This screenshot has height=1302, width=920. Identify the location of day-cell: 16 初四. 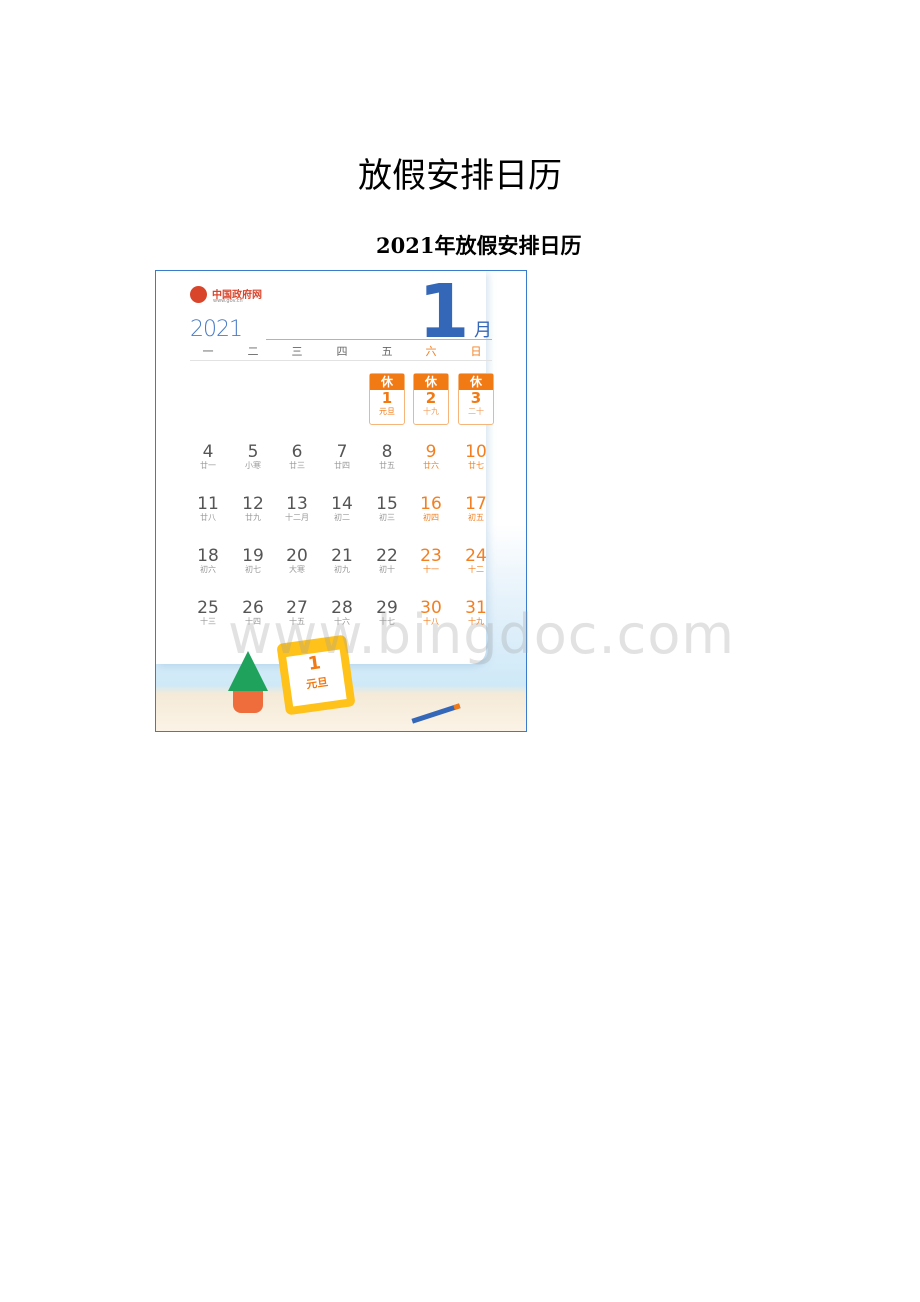
(431, 509).